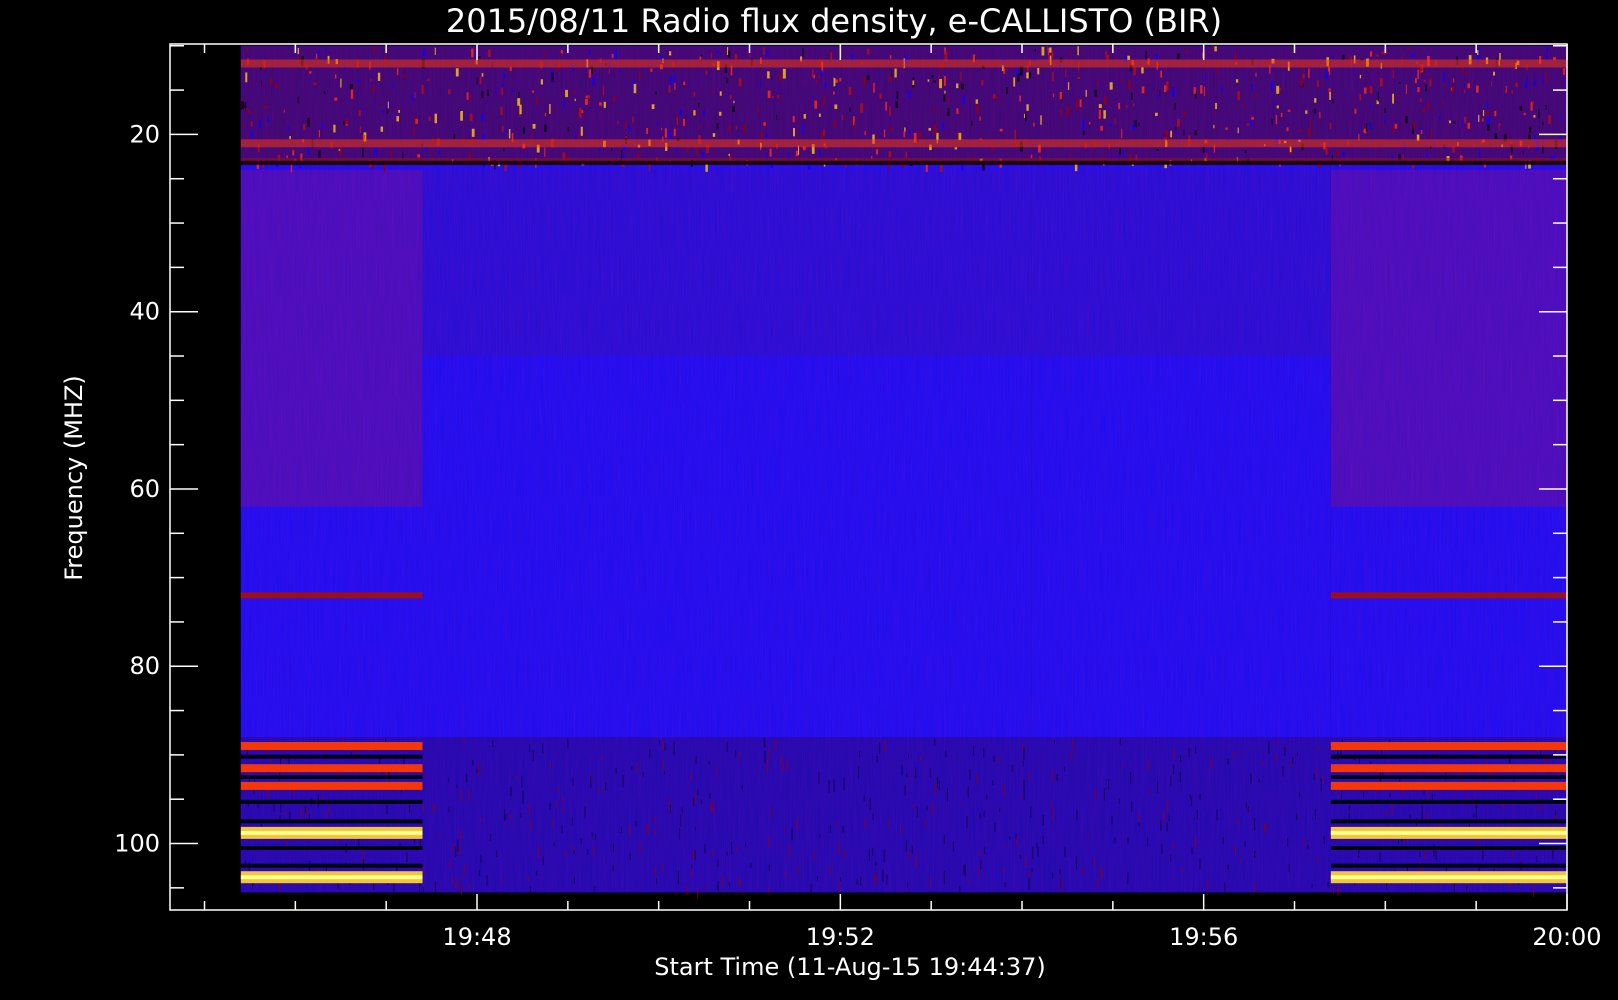 The height and width of the screenshot is (1000, 1618). What do you see at coordinates (850, 967) in the screenshot?
I see `x-axis-label: Start Time (11-Aug-15 19:44:37)` at bounding box center [850, 967].